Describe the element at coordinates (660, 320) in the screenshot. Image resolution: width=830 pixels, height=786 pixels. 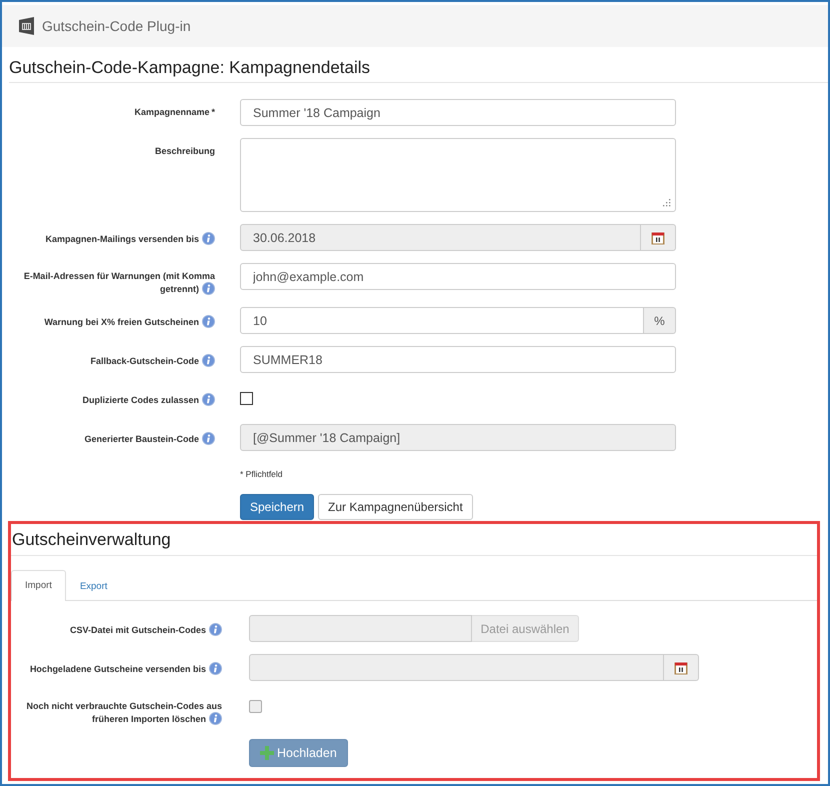
I see `unit-addon: %` at that location.